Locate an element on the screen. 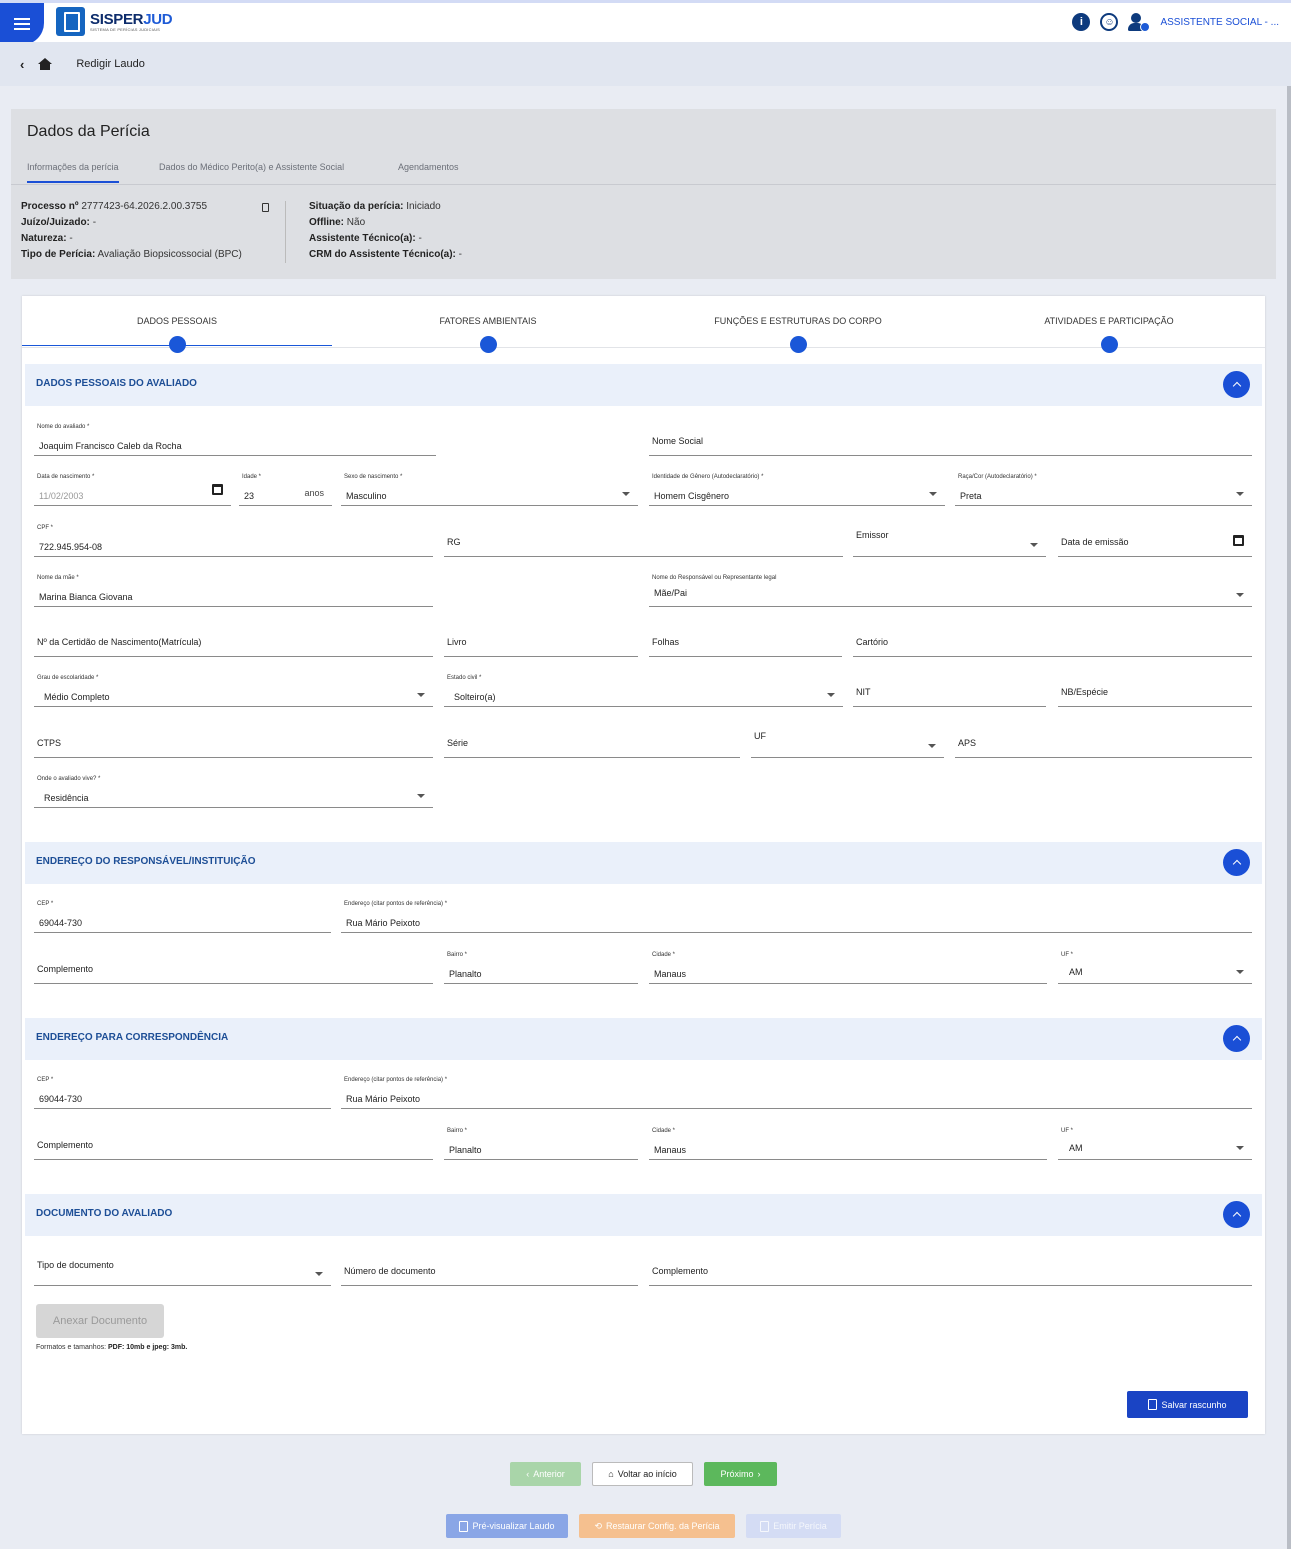 This screenshot has height=1549, width=1291. nit-field: NIT is located at coordinates (949, 690).